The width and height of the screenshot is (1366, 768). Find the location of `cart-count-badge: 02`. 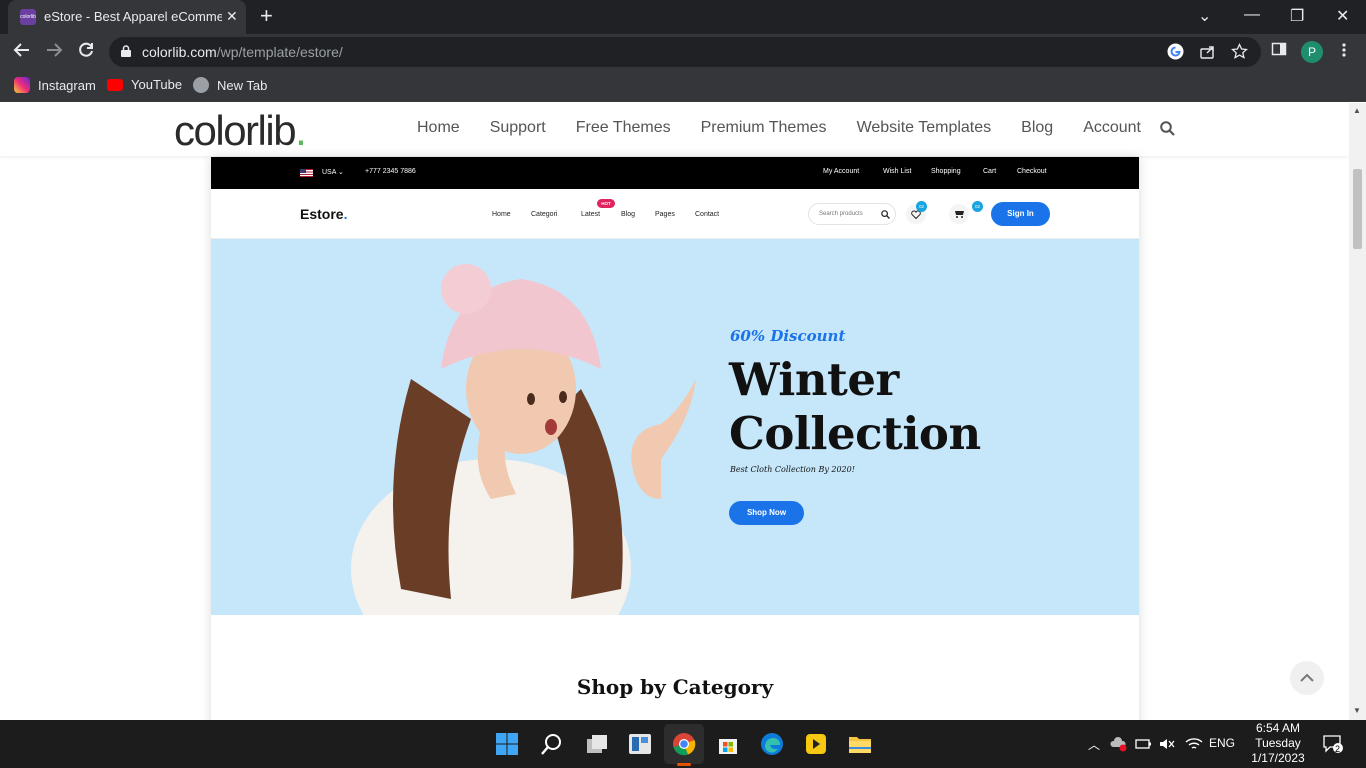

cart-count-badge: 02 is located at coordinates (977, 206).